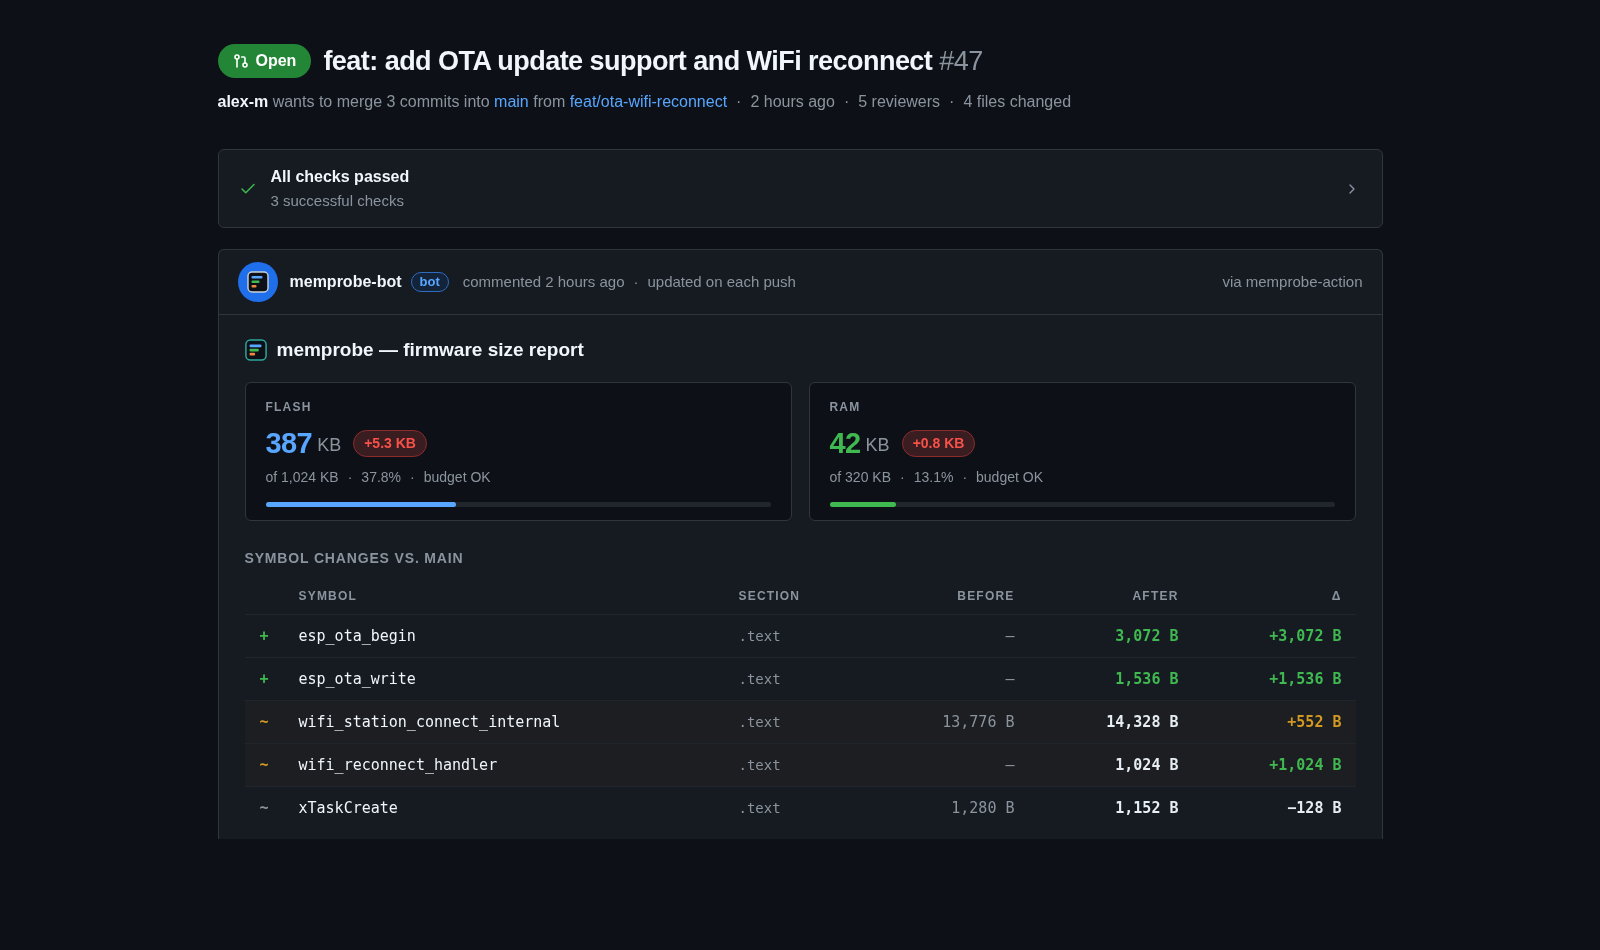  Describe the element at coordinates (337, 201) in the screenshot. I see `checks-subtitle: 3 successful checks` at that location.